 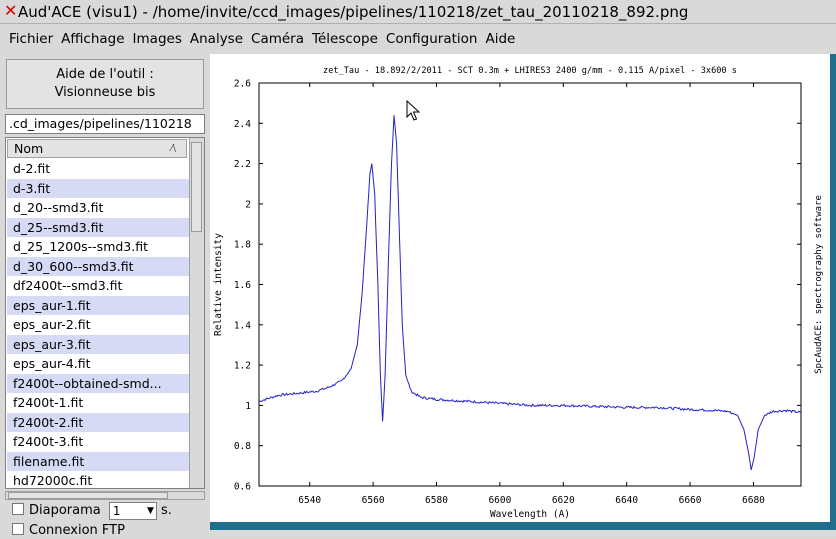 I want to click on y-tick-label: 2, so click(x=248, y=204).